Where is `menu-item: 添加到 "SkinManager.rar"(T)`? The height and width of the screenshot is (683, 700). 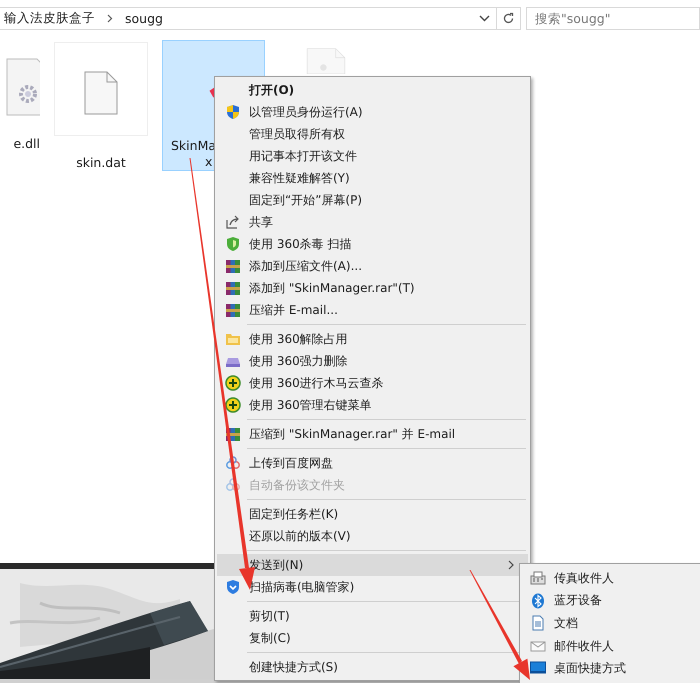
menu-item: 添加到 "SkinManager.rar"(T) is located at coordinates (372, 288).